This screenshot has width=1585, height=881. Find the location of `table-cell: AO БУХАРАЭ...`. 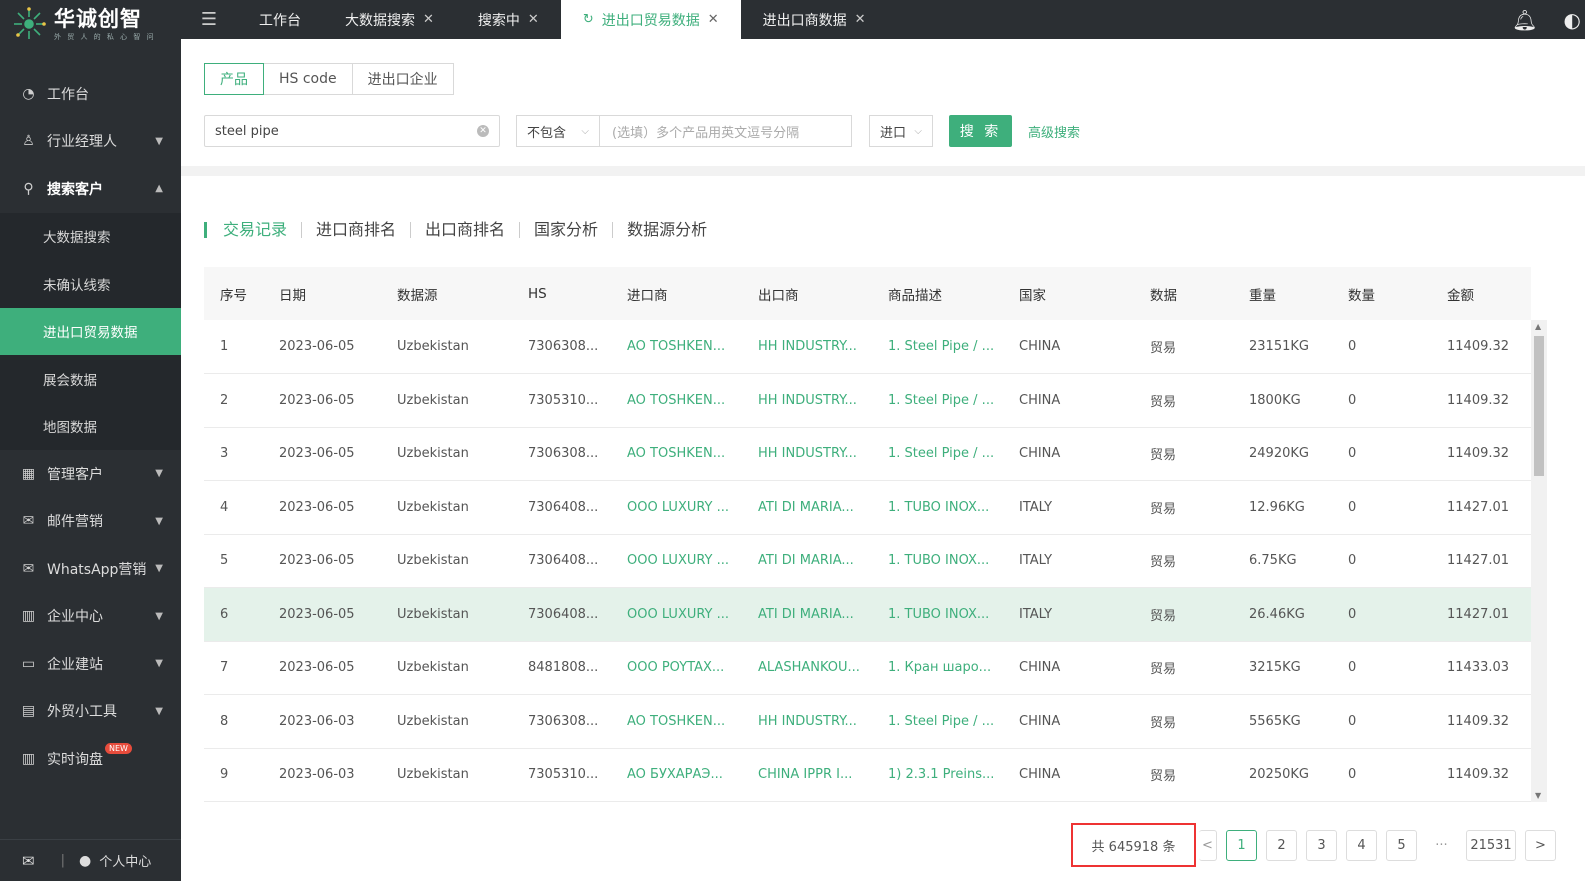

table-cell: AO БУХАРАЭ... is located at coordinates (676, 775).